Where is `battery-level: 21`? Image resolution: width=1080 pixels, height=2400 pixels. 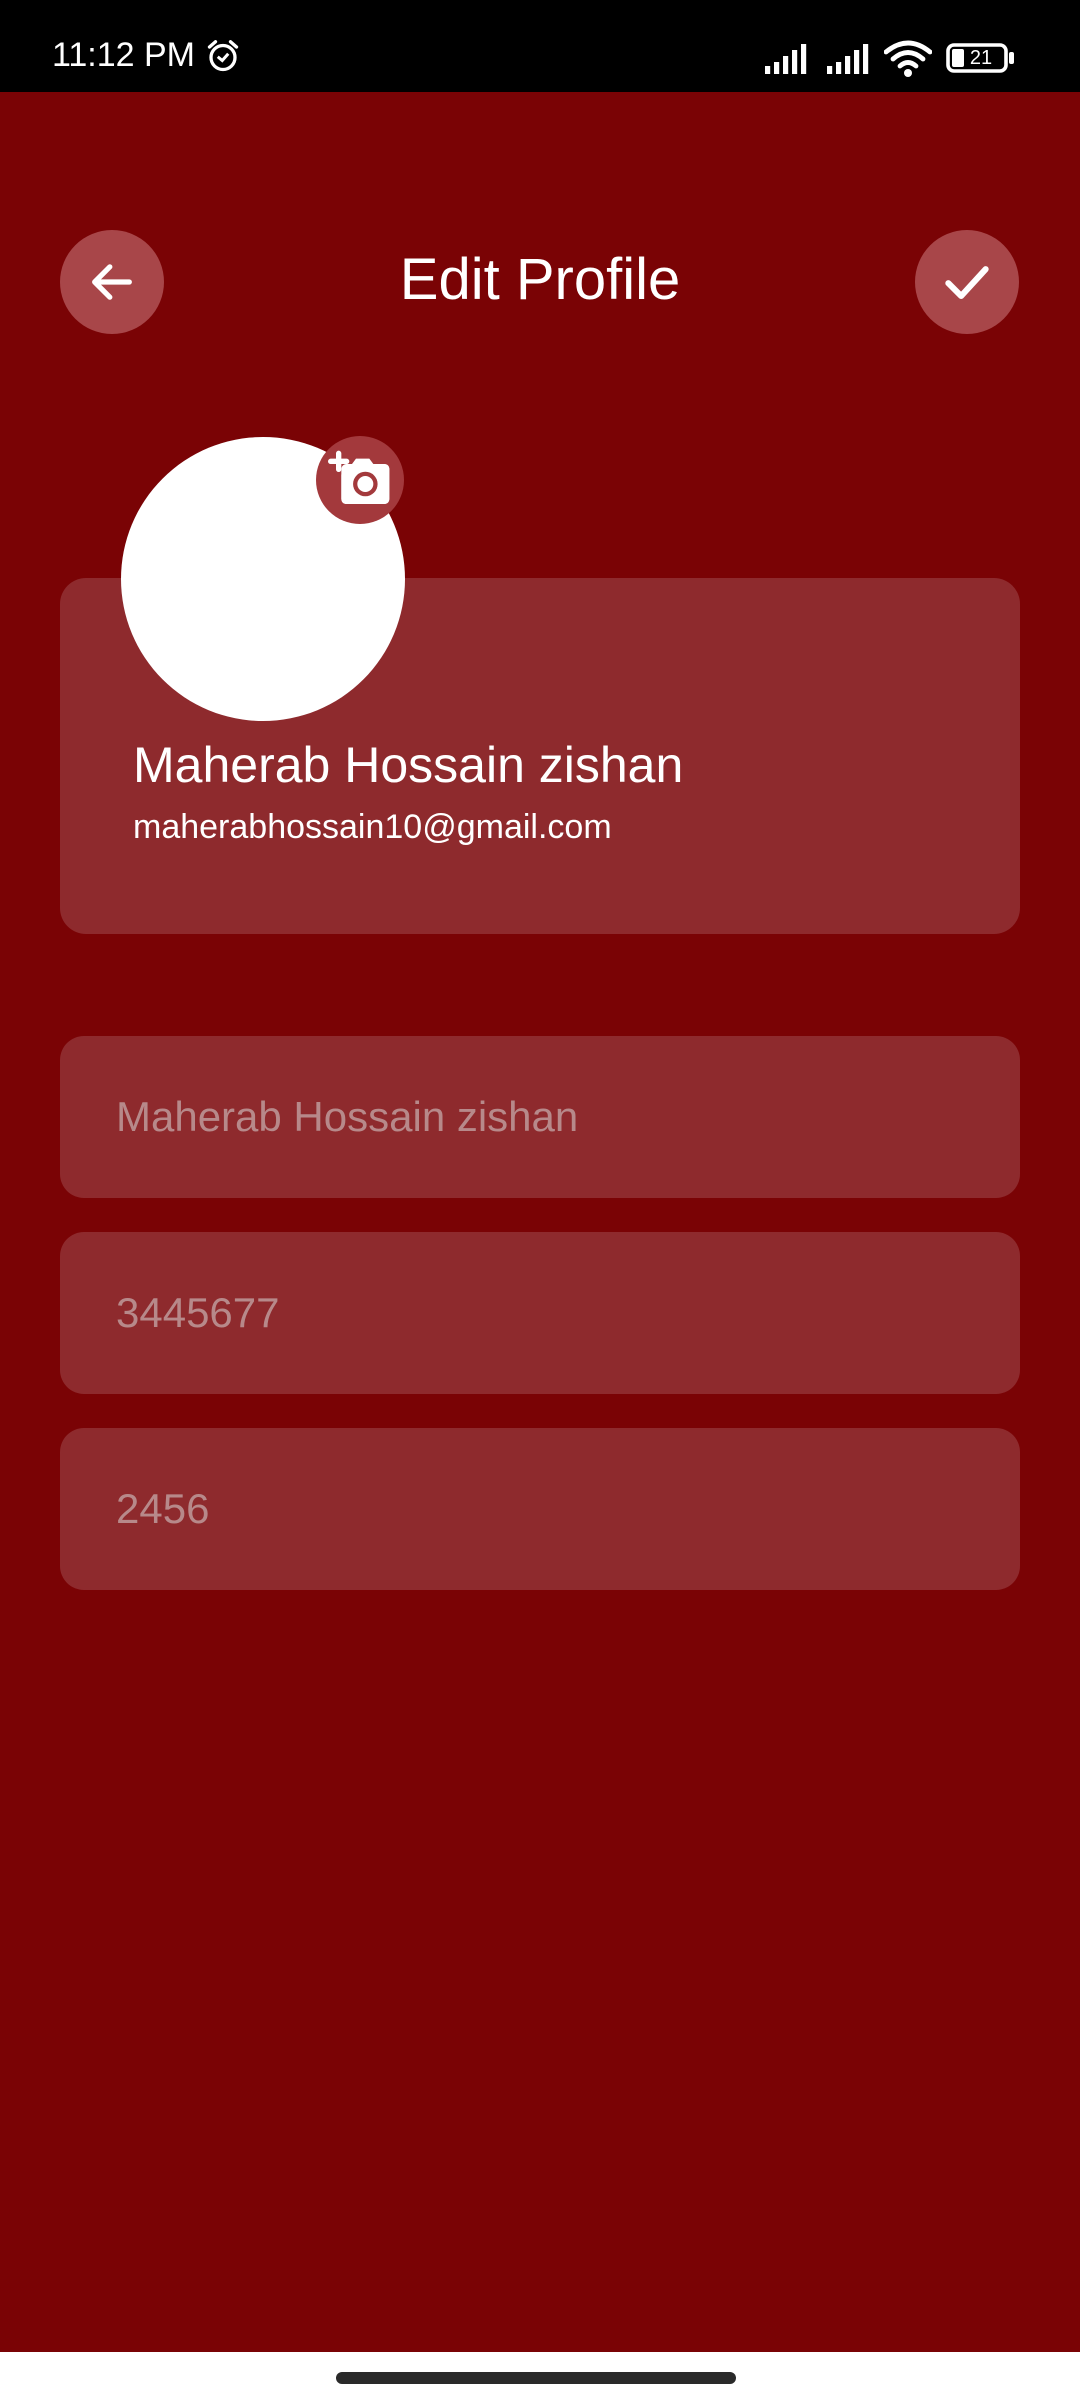 battery-level: 21 is located at coordinates (981, 58).